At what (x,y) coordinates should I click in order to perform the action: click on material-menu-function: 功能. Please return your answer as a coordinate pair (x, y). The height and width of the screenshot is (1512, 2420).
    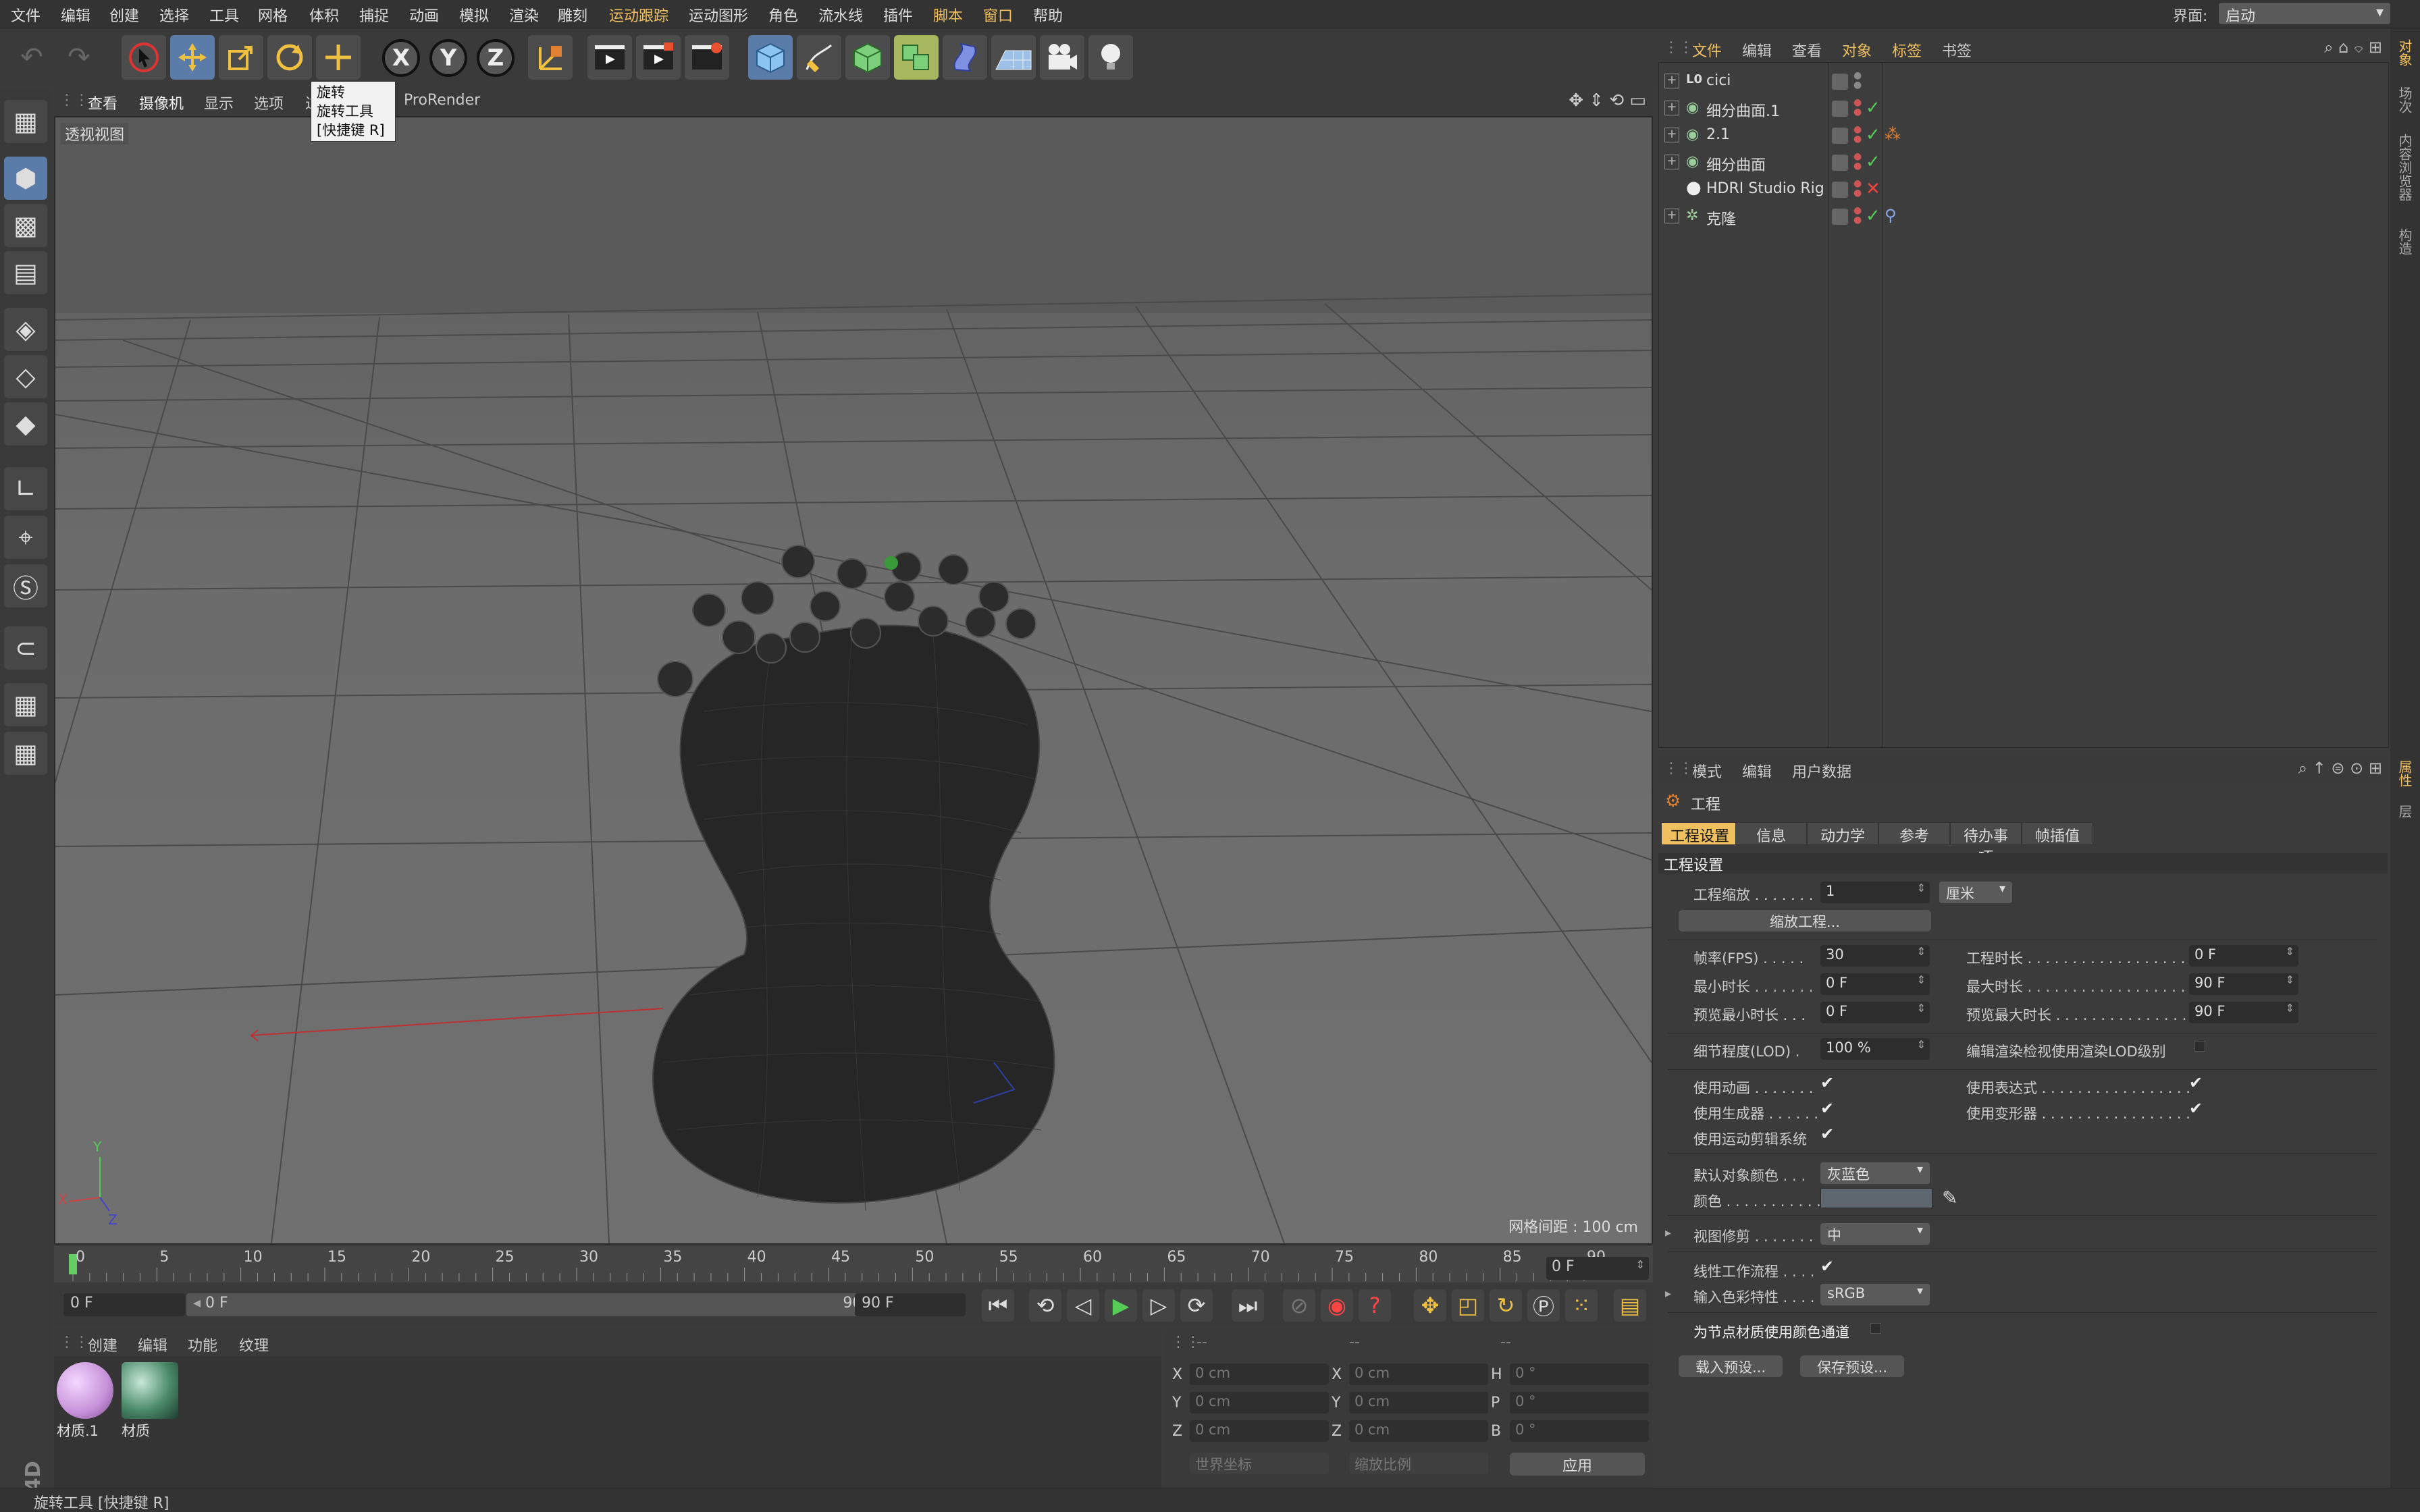
    Looking at the image, I should click on (202, 1344).